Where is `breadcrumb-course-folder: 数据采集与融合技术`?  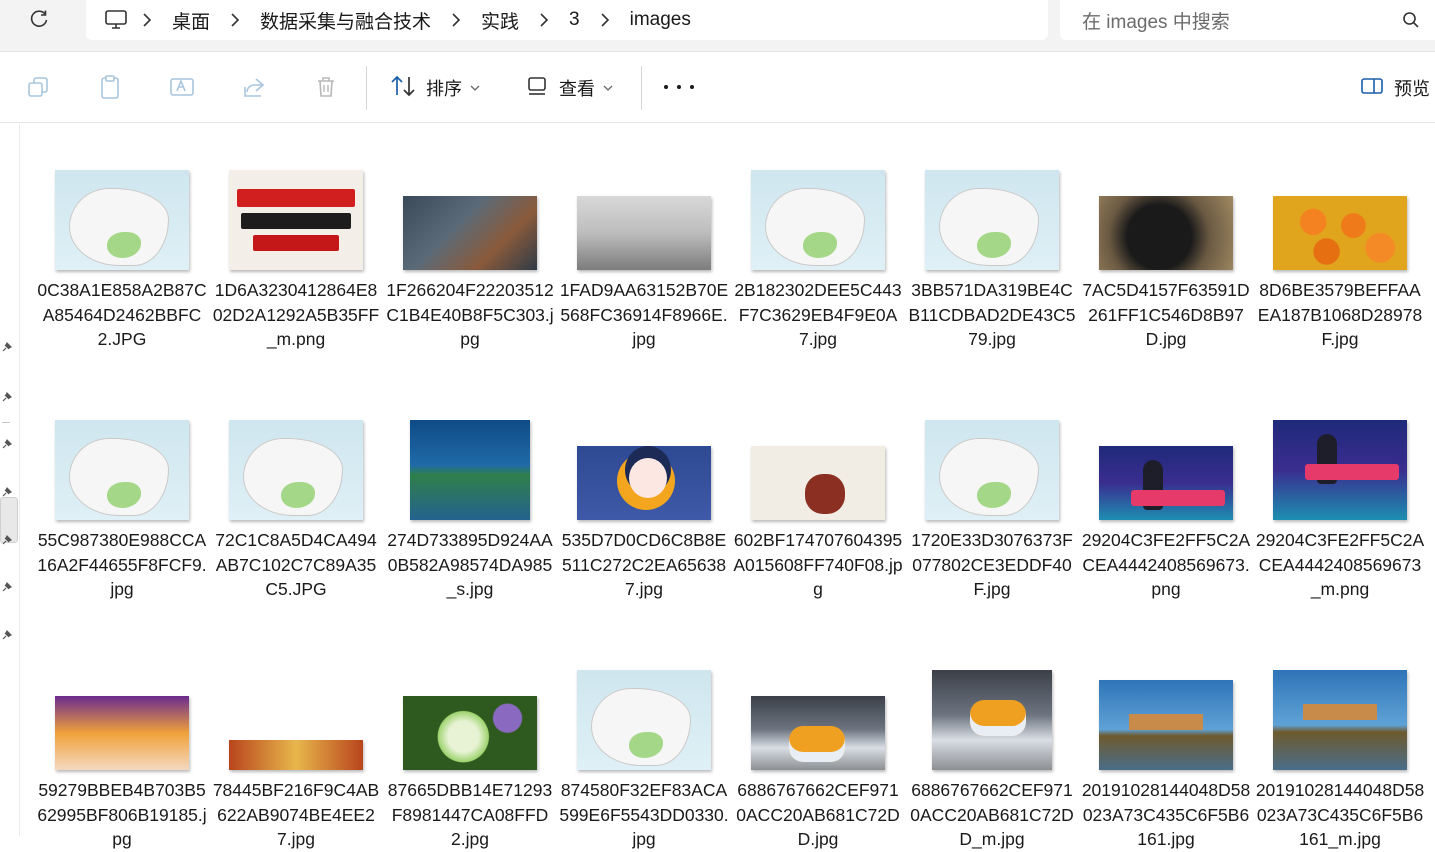
breadcrumb-course-folder: 数据采集与融合技术 is located at coordinates (345, 20).